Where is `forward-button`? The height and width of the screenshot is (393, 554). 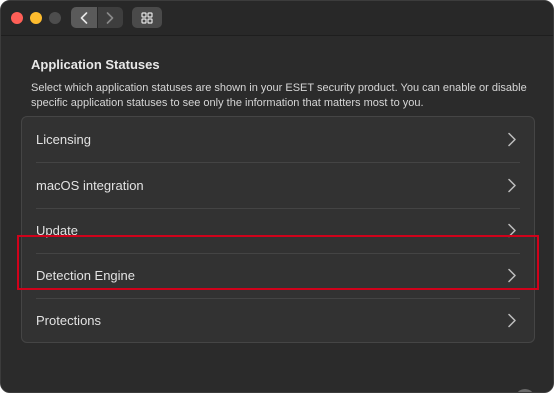 forward-button is located at coordinates (110, 17).